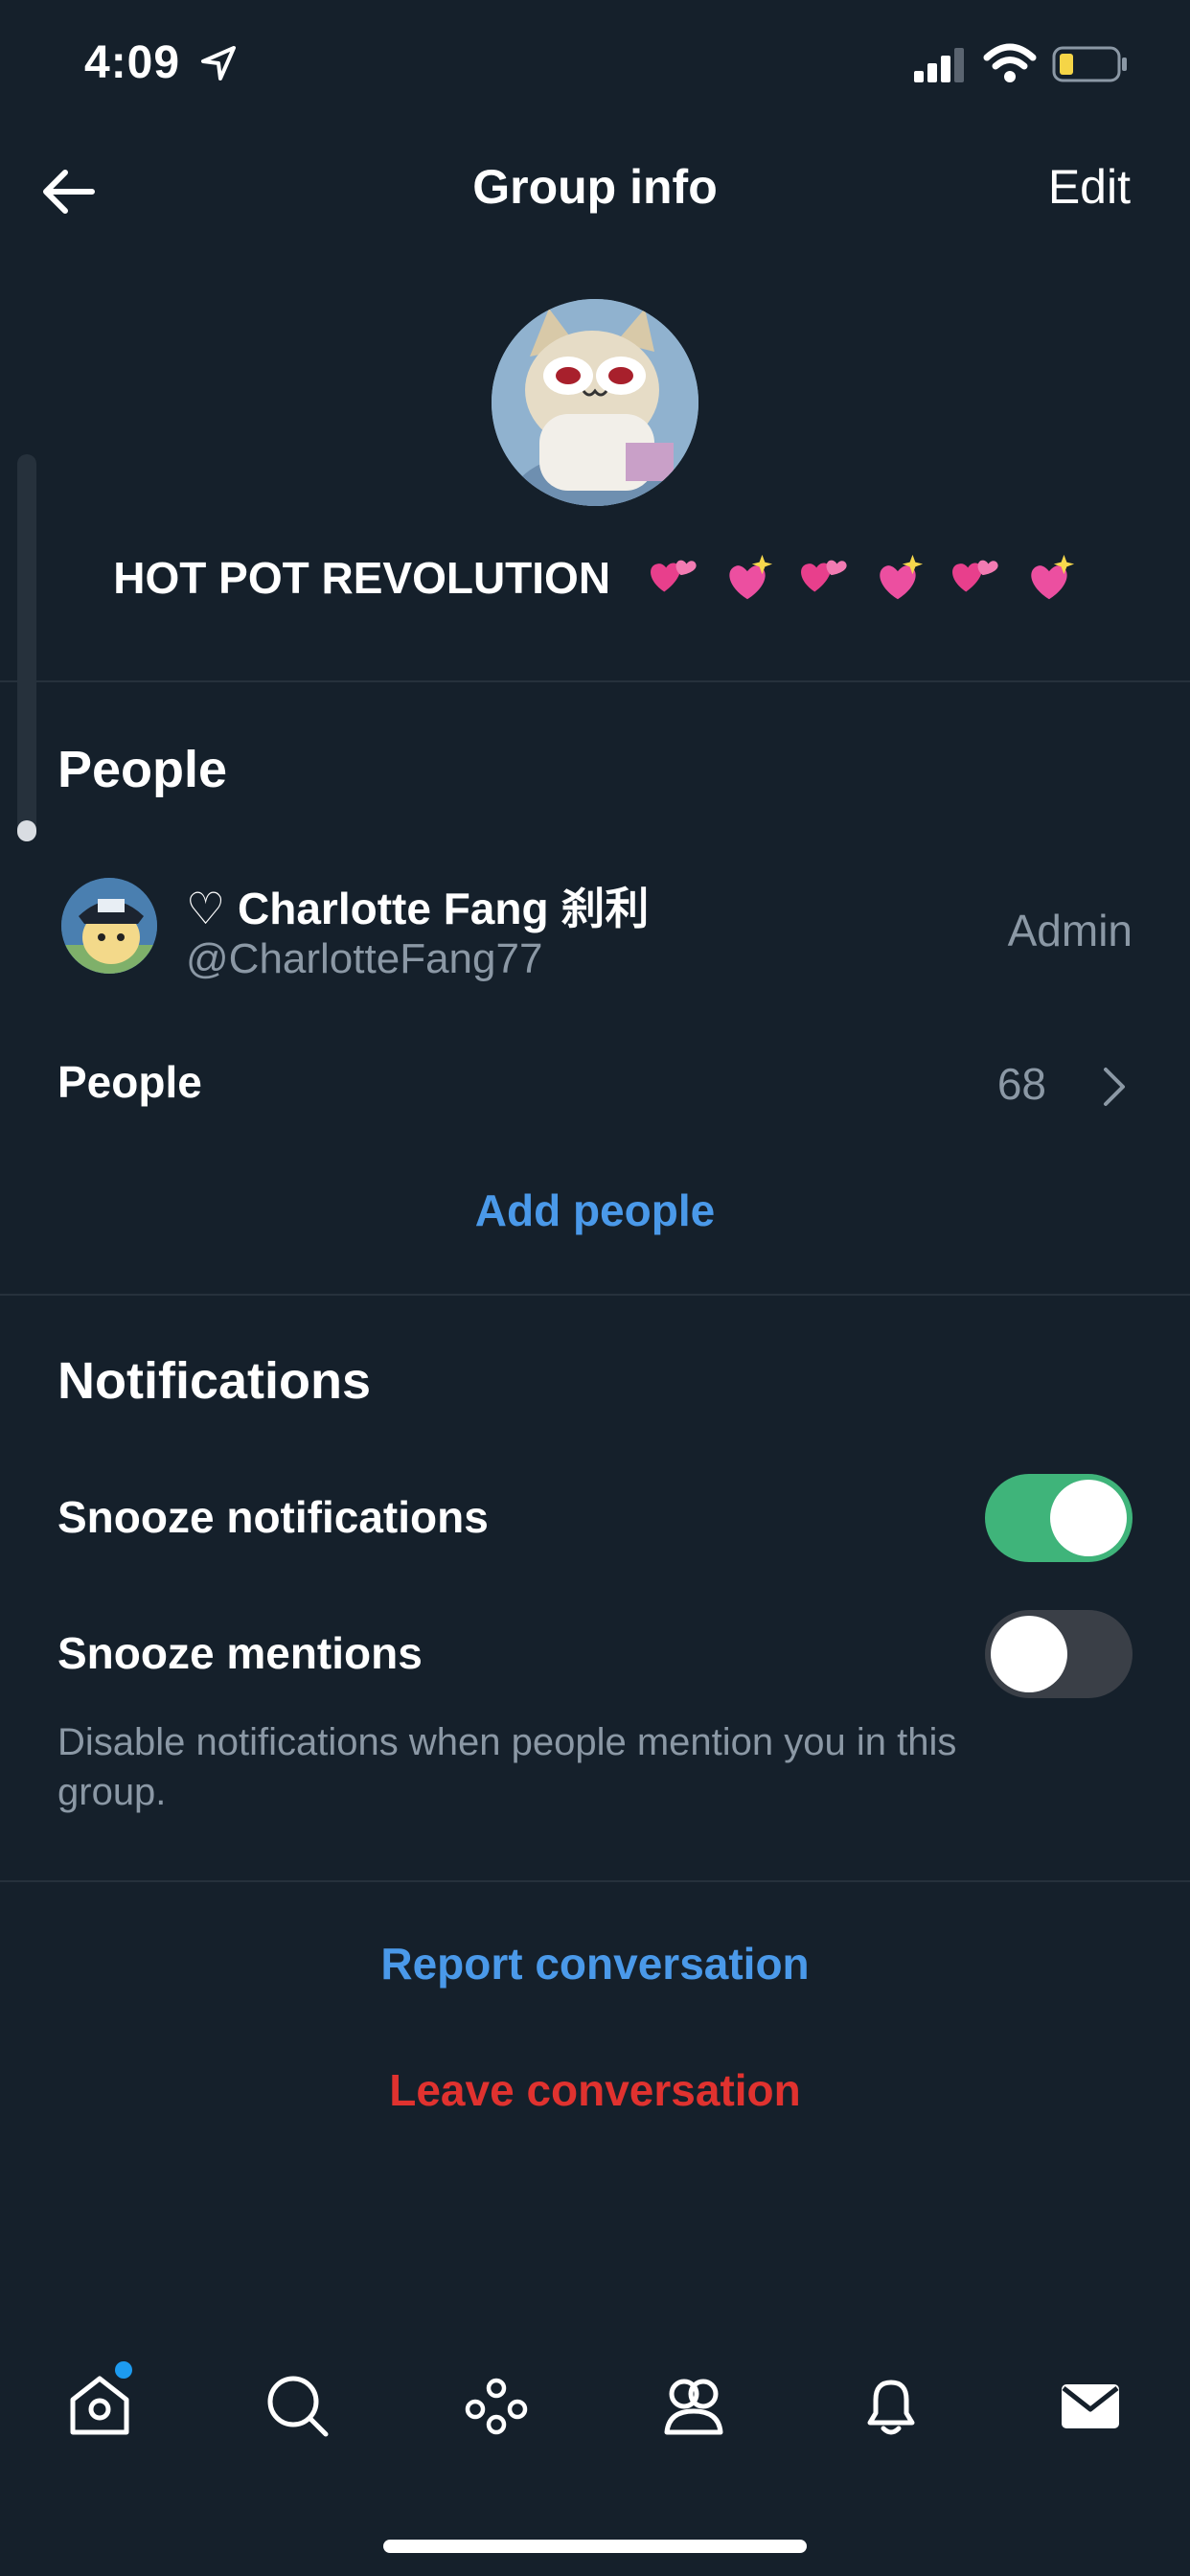 Image resolution: width=1190 pixels, height=2576 pixels. What do you see at coordinates (1090, 64) in the screenshot?
I see `battery-icon` at bounding box center [1090, 64].